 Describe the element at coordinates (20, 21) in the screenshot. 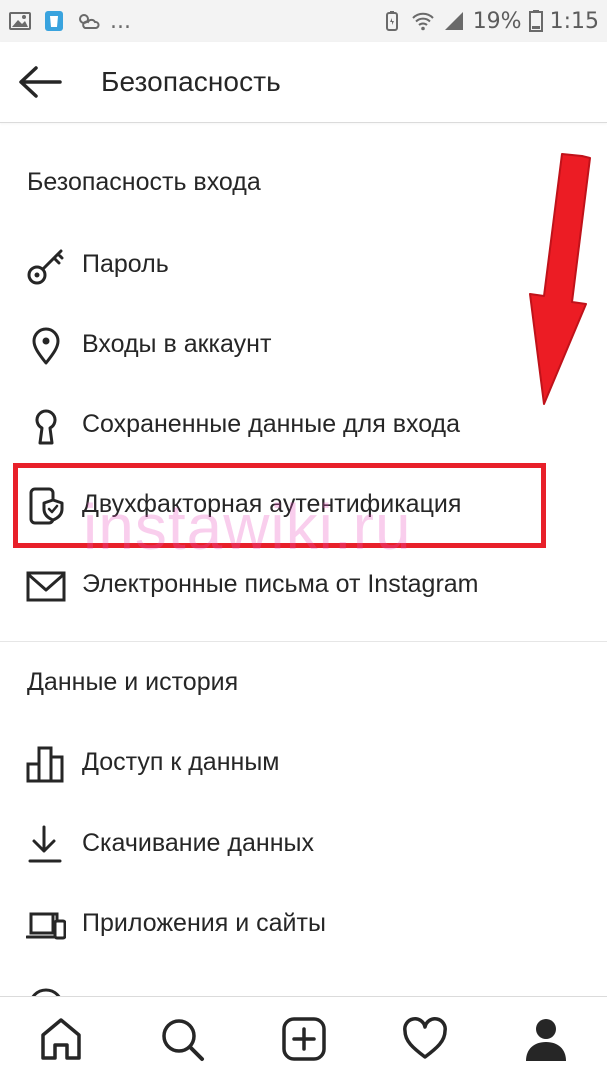

I see `gallery-notification-icon` at that location.